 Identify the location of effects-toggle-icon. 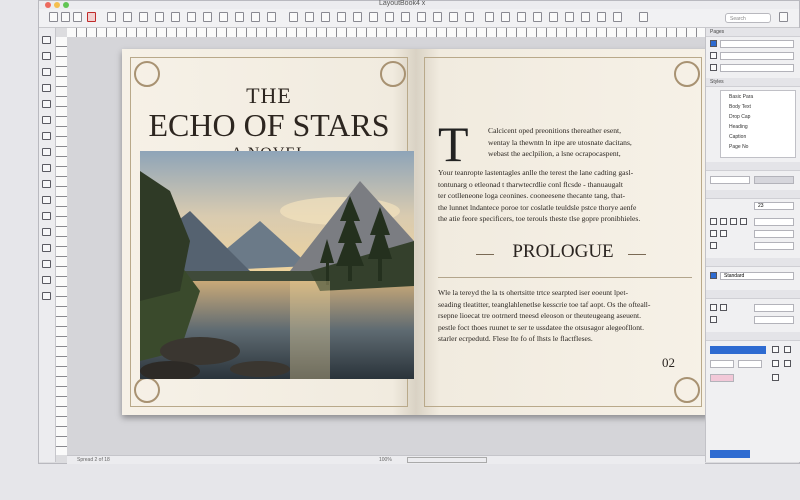
(775, 349).